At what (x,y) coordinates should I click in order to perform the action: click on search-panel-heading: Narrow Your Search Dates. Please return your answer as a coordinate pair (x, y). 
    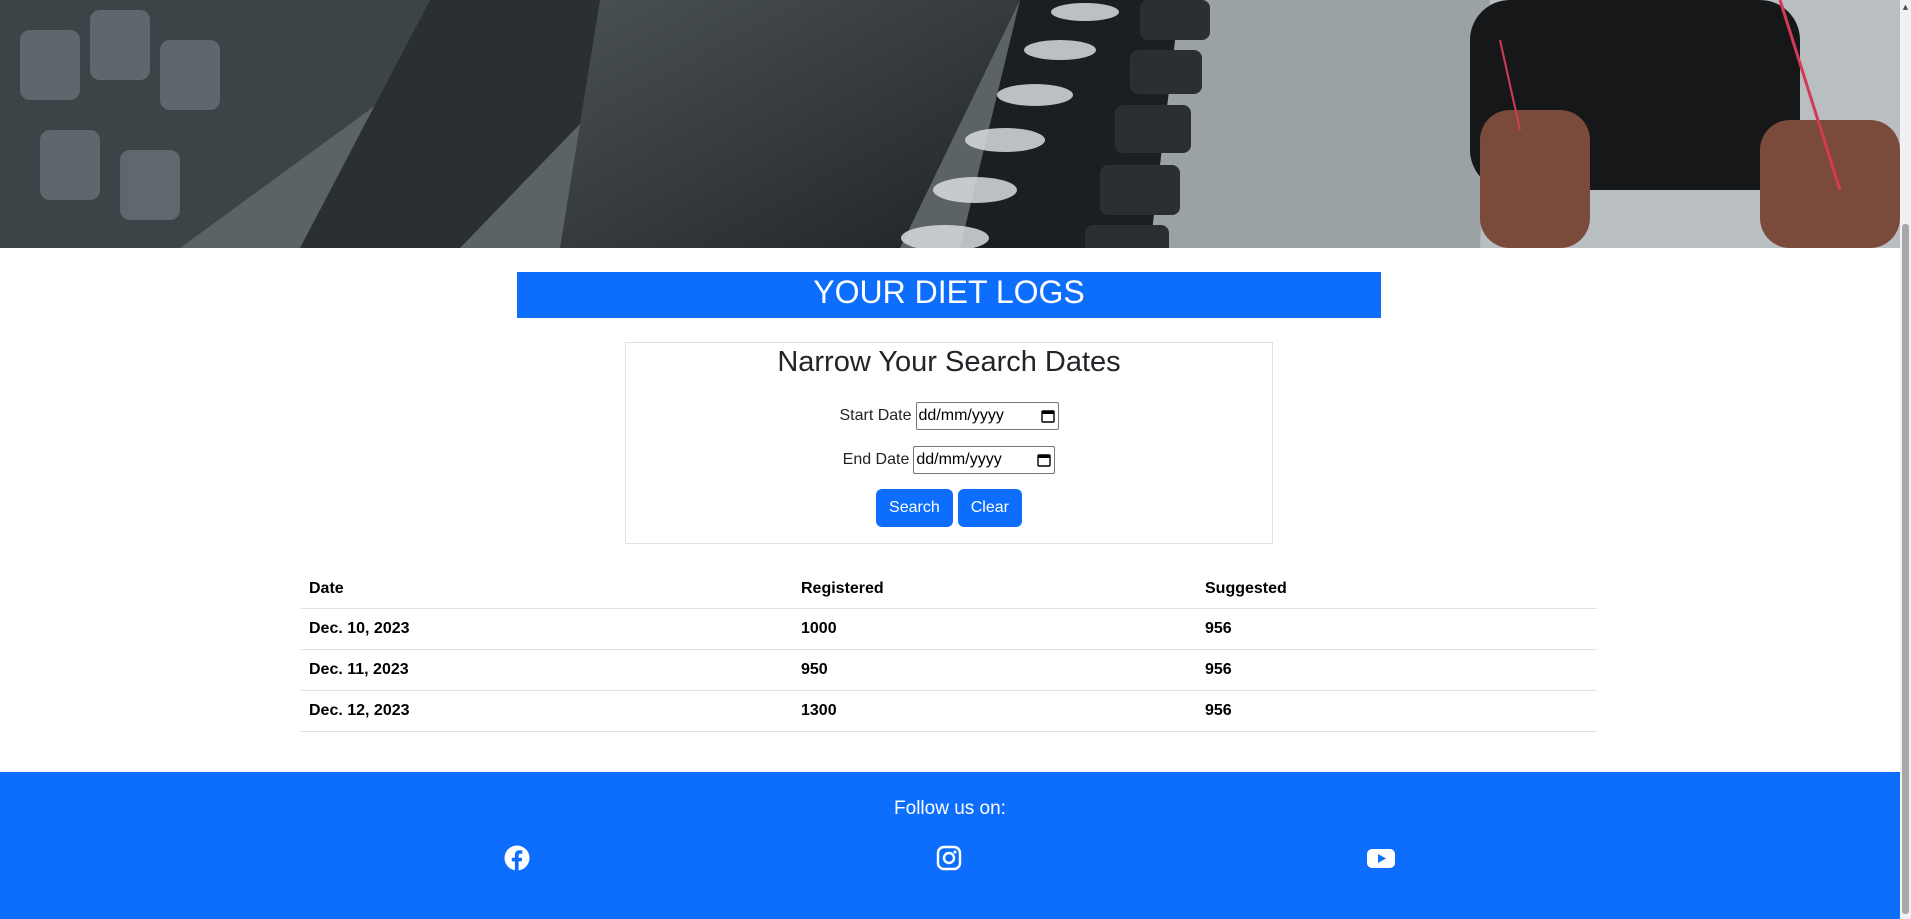
    Looking at the image, I should click on (949, 362).